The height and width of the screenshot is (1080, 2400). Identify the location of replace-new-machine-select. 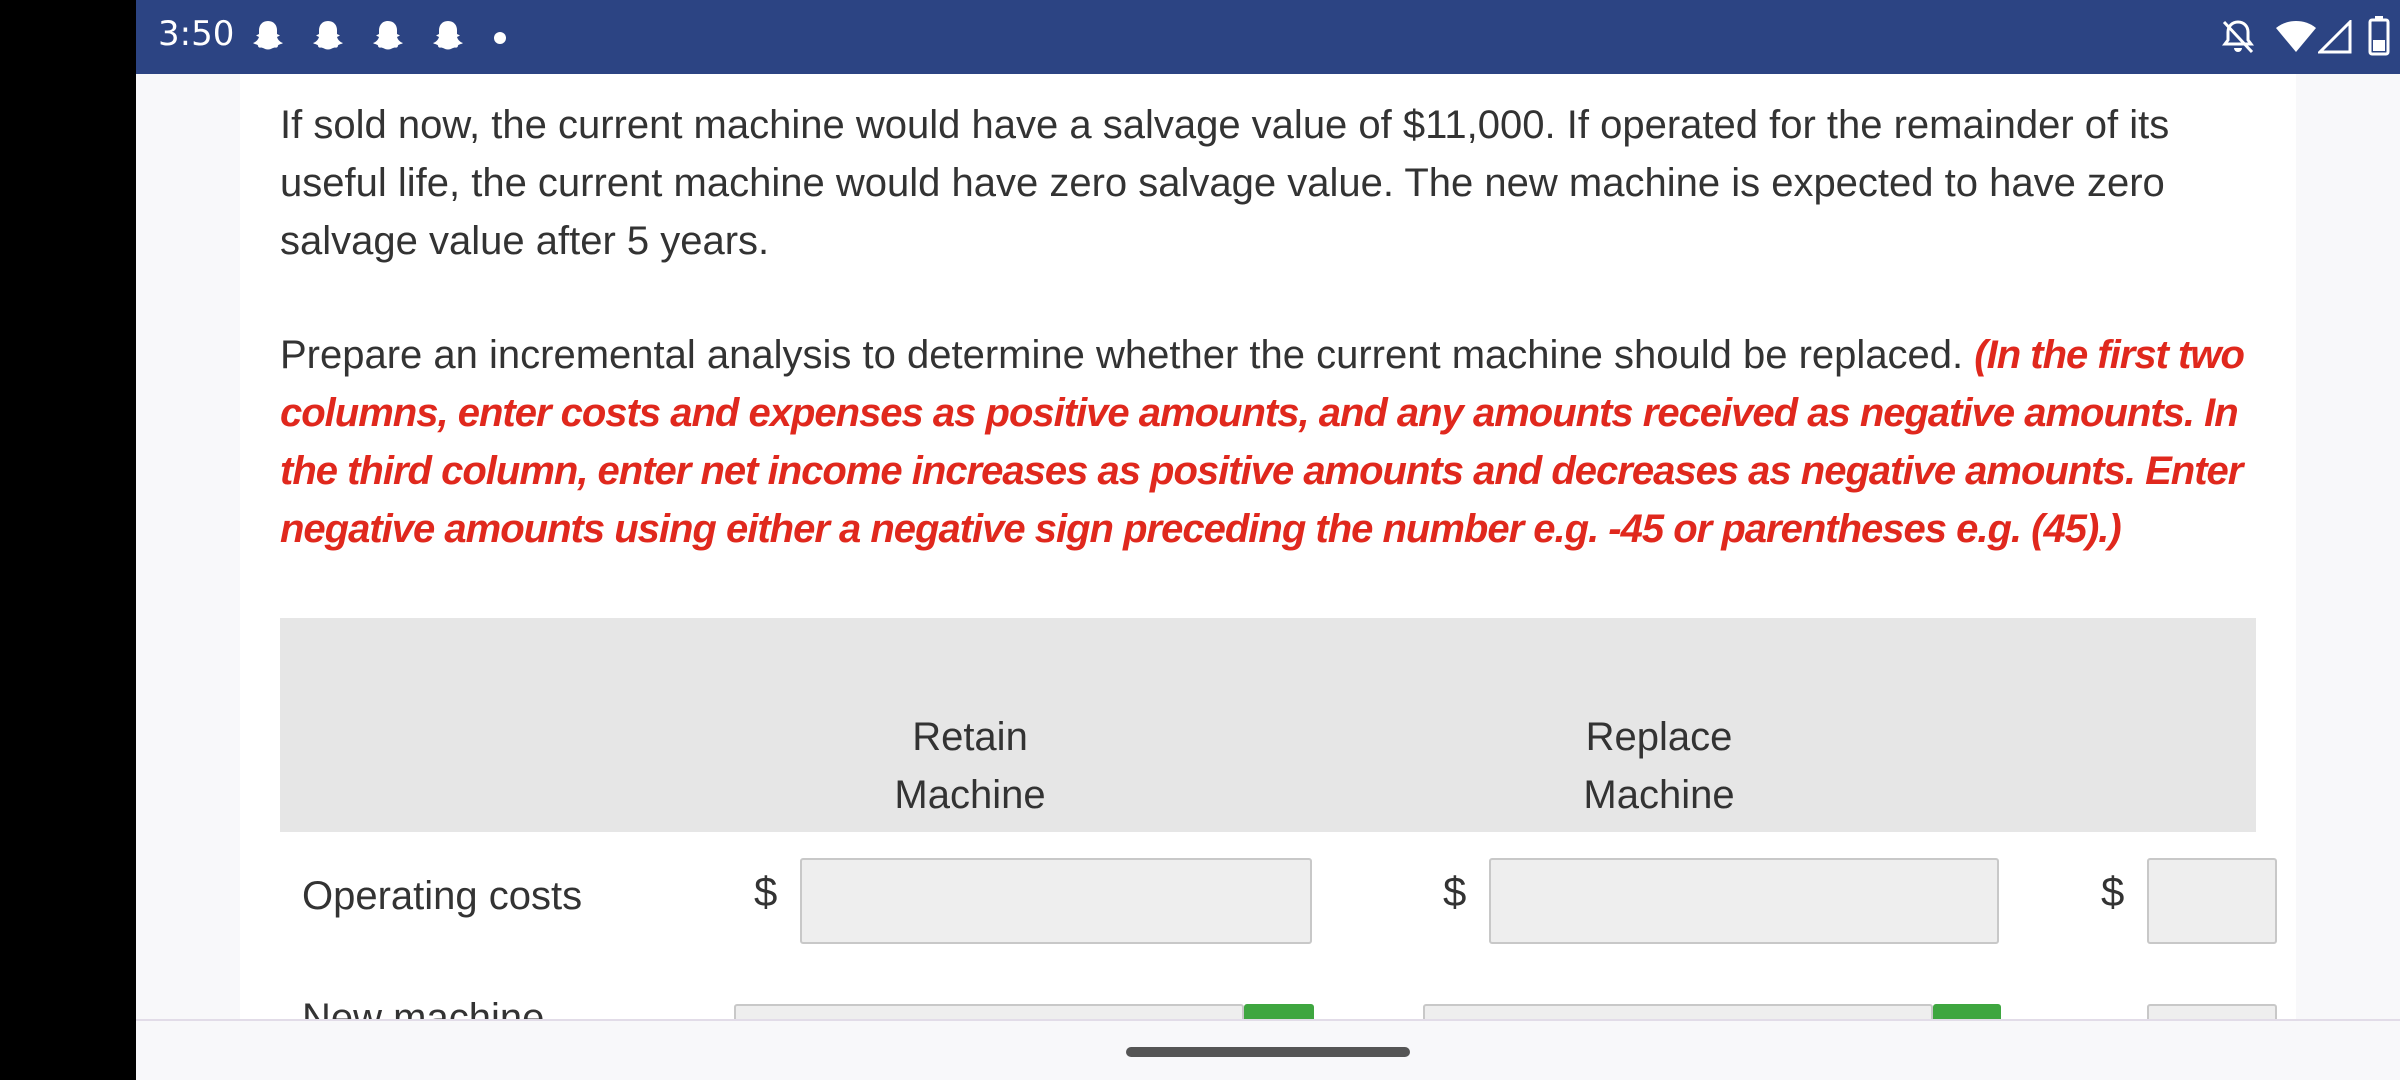
(1678, 1011).